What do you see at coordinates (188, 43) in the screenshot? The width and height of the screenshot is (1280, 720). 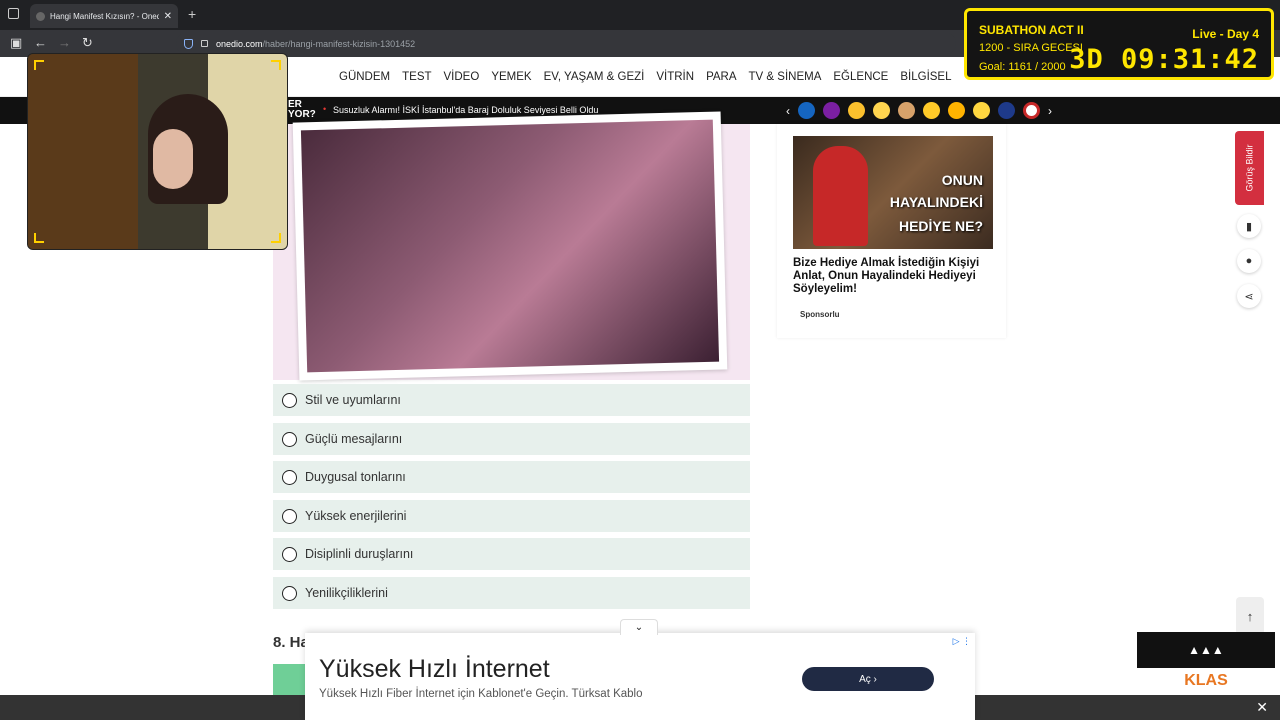 I see `shield-icon` at bounding box center [188, 43].